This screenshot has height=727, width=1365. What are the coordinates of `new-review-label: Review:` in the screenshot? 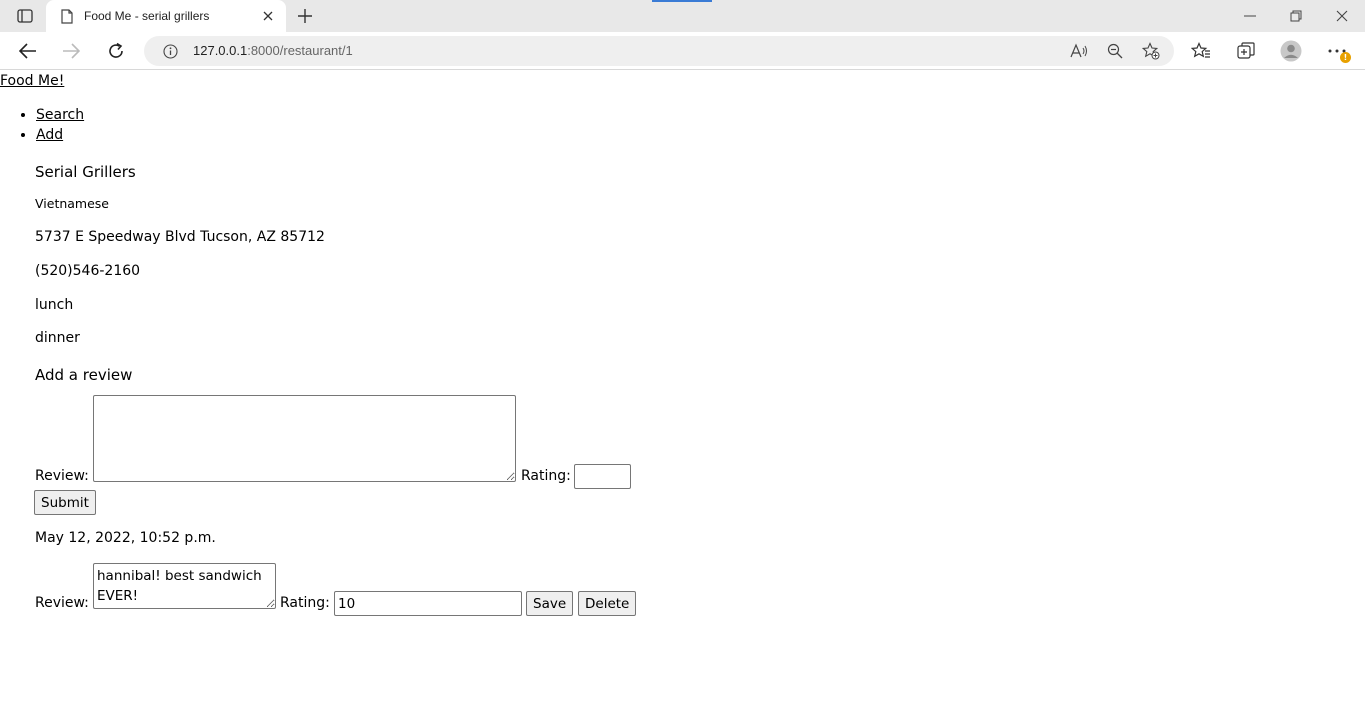 It's located at (62, 476).